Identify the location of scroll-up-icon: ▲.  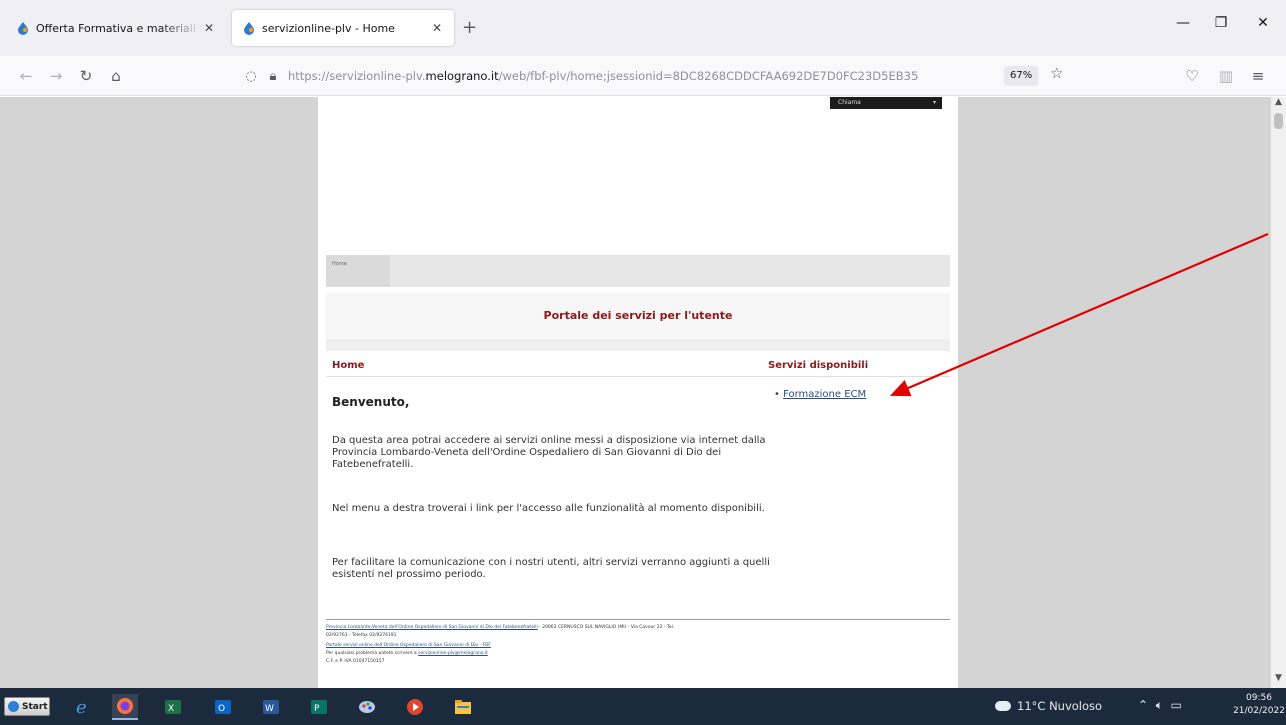
(1278, 104).